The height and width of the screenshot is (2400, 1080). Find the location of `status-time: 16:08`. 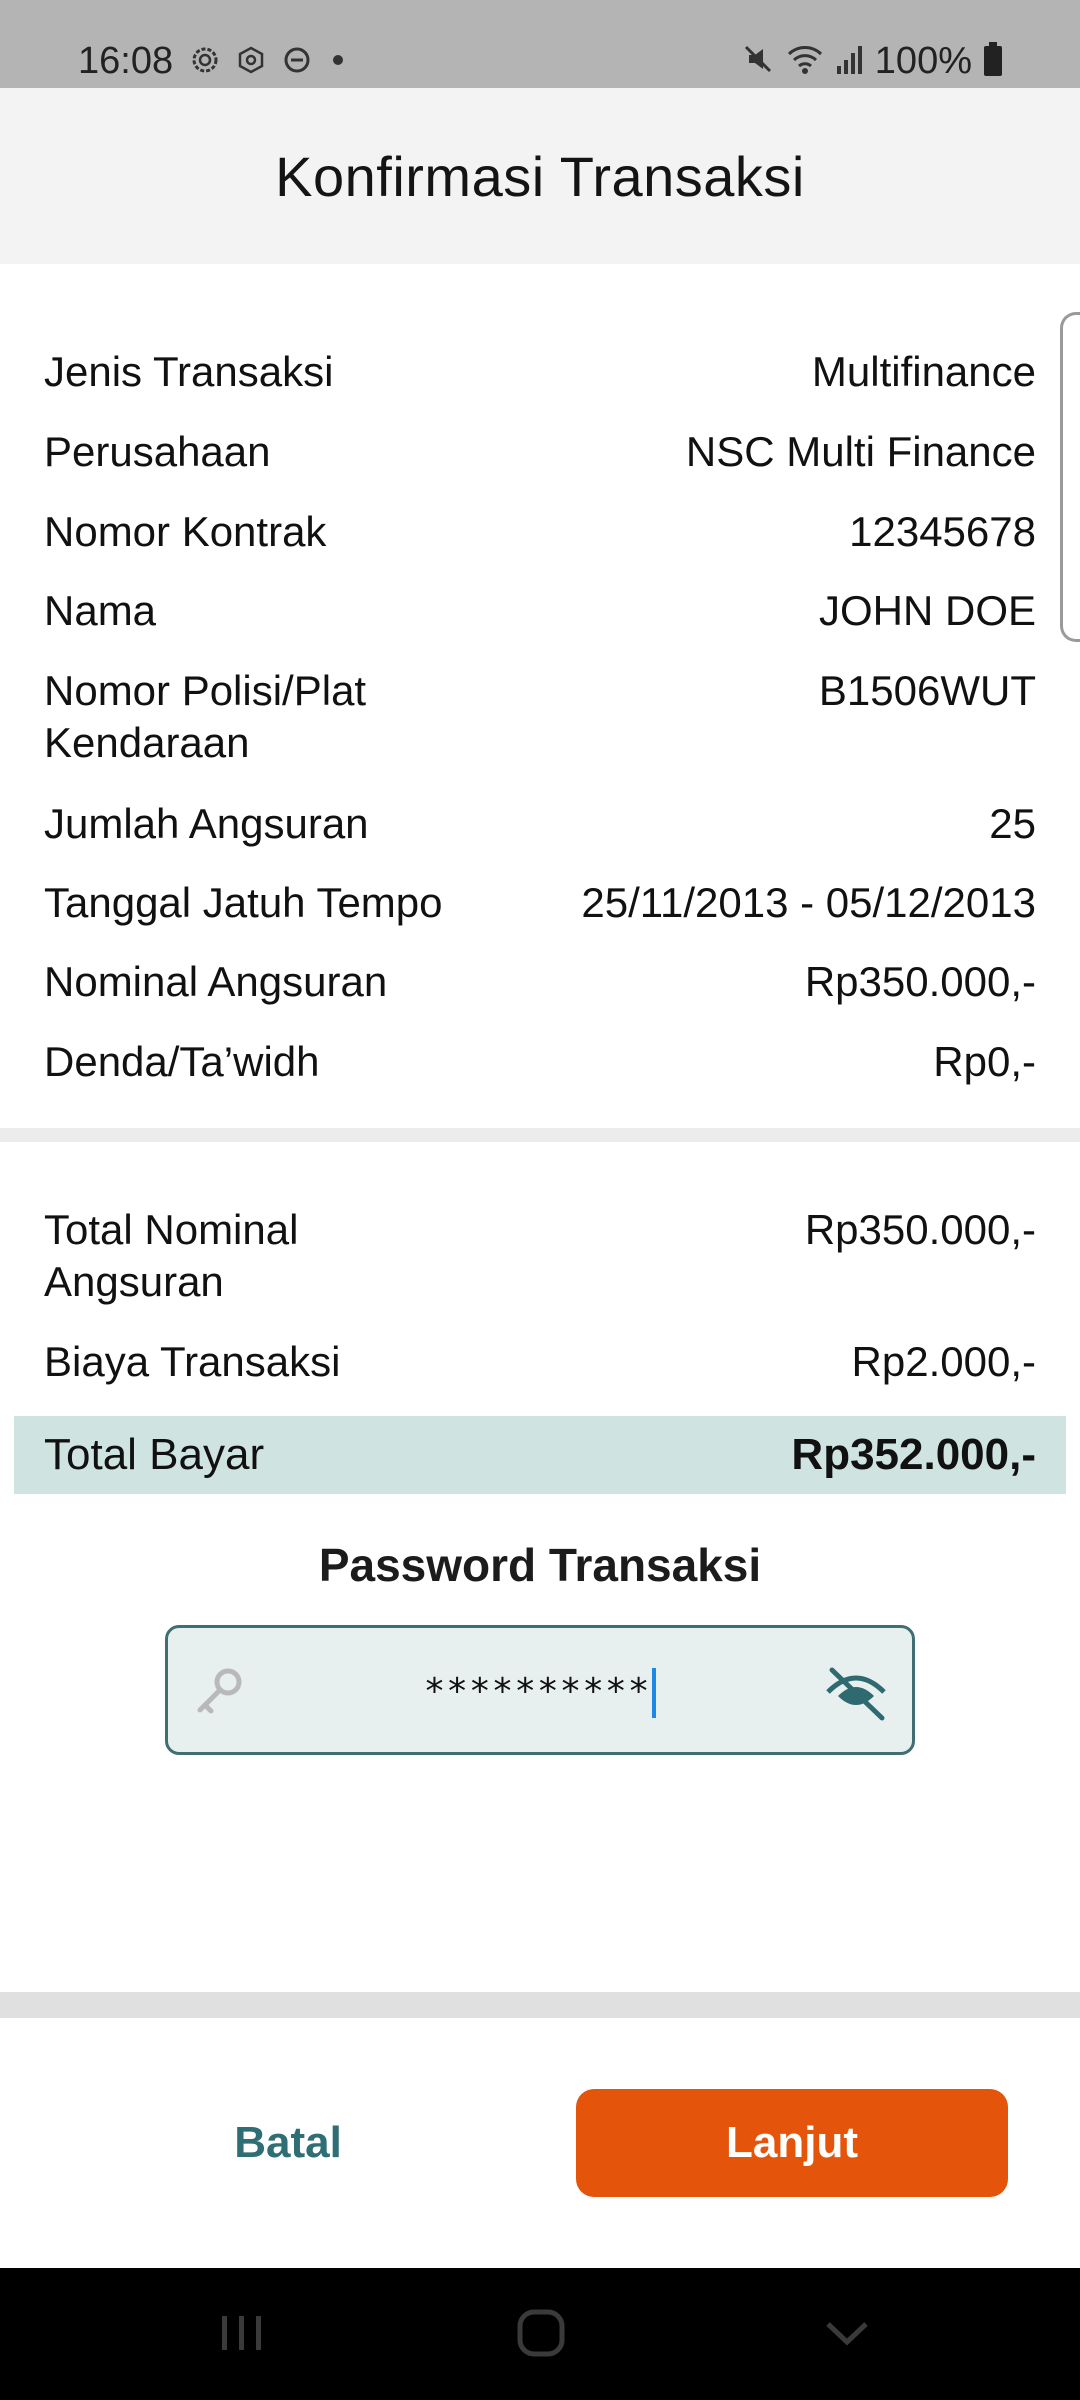

status-time: 16:08 is located at coordinates (126, 61).